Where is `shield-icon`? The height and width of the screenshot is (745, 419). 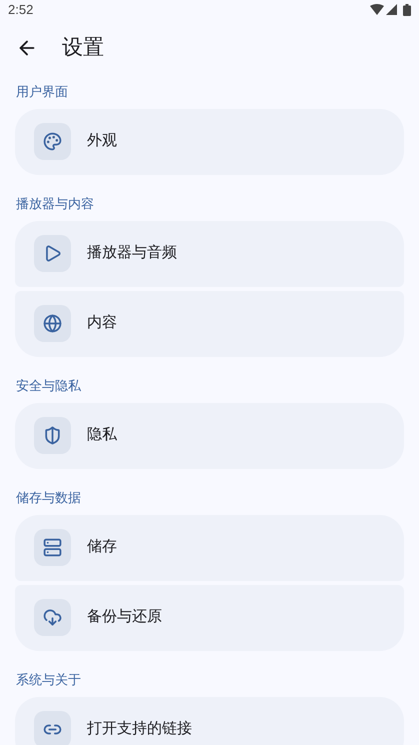
shield-icon is located at coordinates (52, 435).